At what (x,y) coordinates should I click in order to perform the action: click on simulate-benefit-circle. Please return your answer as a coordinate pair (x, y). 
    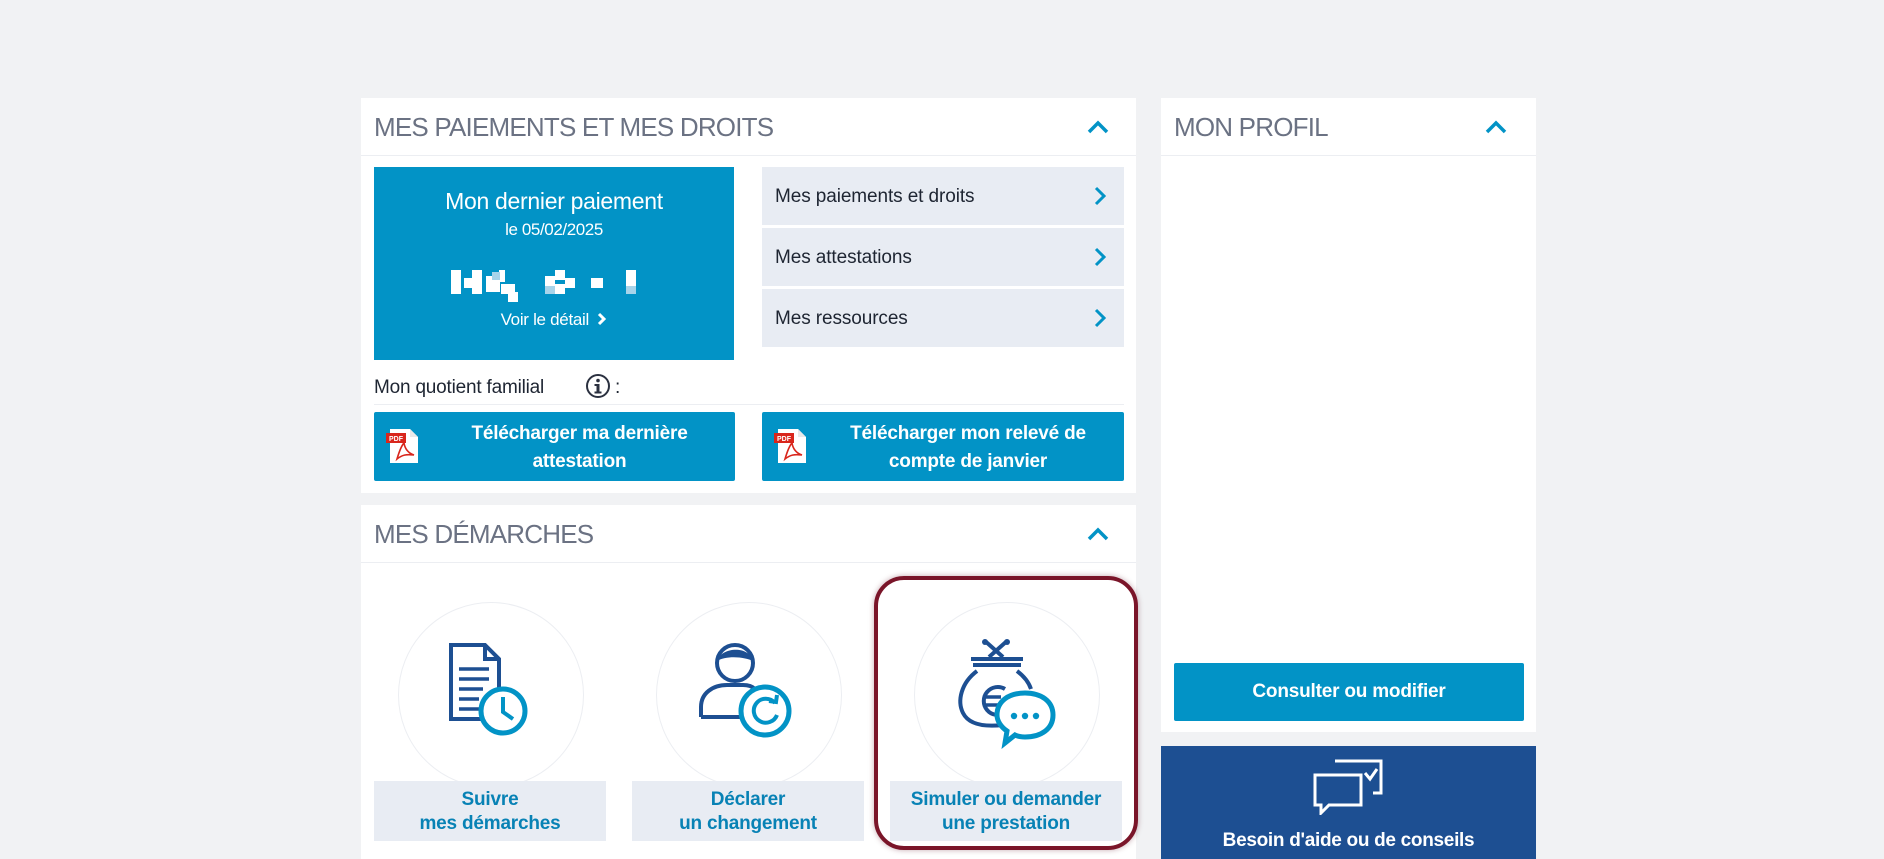
    Looking at the image, I should click on (1007, 695).